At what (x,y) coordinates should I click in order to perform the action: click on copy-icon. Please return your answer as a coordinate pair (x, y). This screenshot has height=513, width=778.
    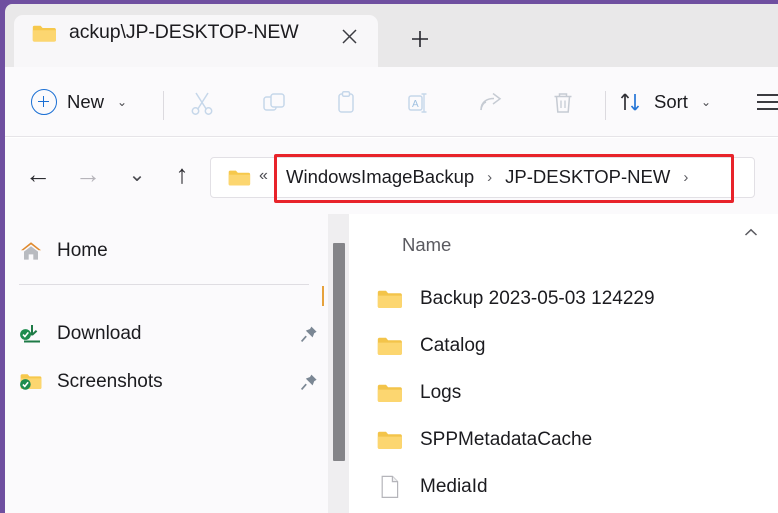
    Looking at the image, I should click on (274, 103).